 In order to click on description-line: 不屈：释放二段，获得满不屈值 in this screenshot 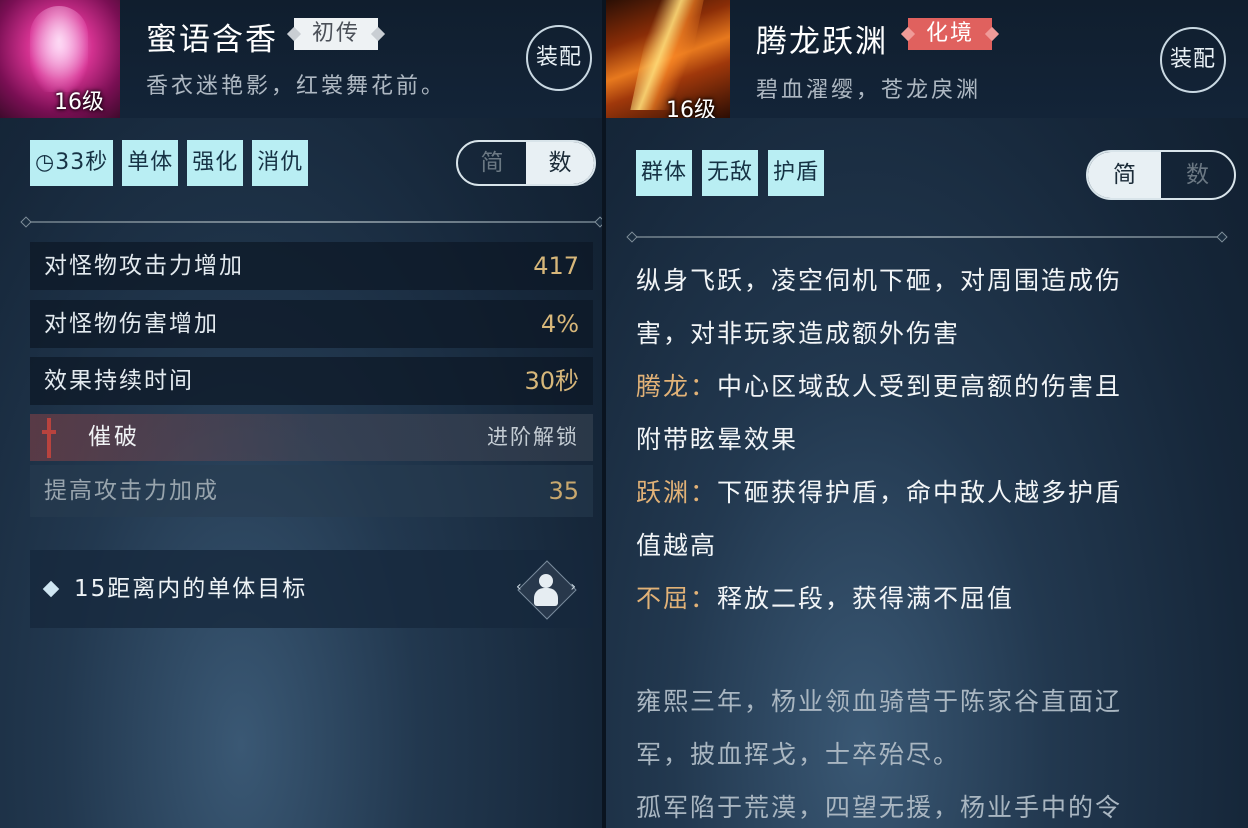, I will do `click(931, 598)`.